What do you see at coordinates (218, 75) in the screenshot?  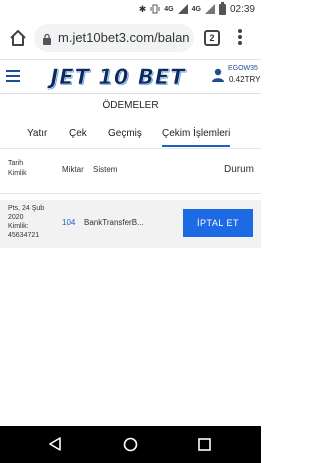 I see `user-icon` at bounding box center [218, 75].